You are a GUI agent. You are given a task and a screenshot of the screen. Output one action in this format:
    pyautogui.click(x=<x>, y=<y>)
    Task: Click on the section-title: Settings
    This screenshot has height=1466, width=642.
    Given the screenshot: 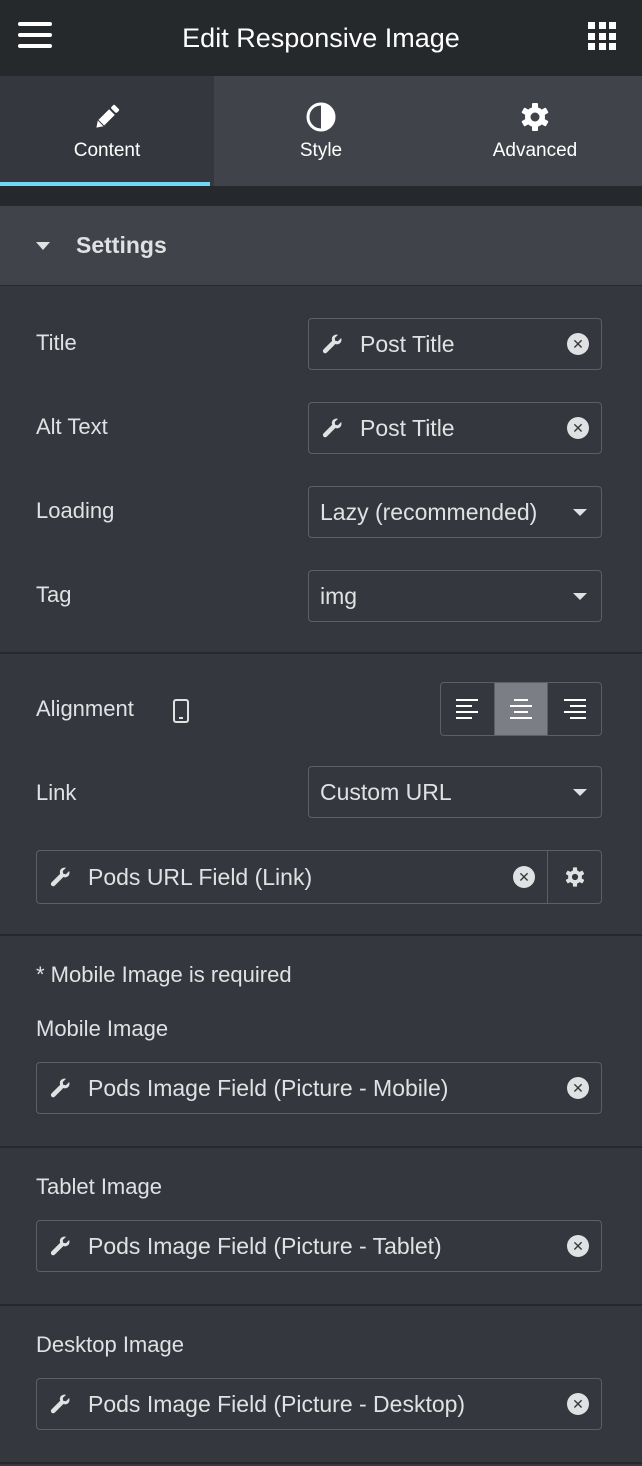 What is the action you would take?
    pyautogui.click(x=121, y=245)
    